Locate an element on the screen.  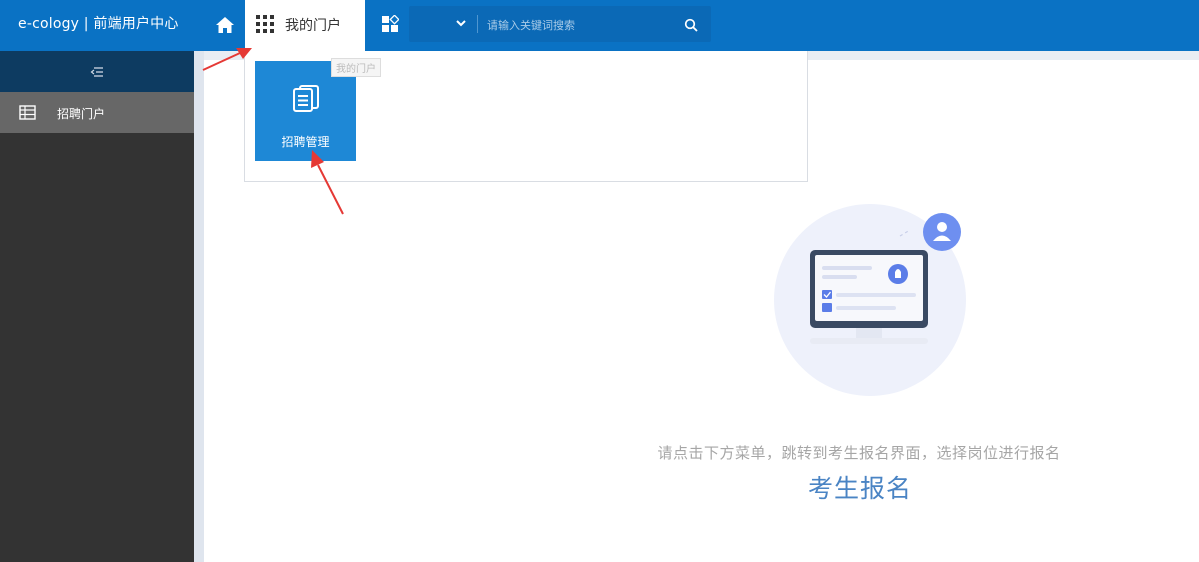
search-button is located at coordinates (691, 25).